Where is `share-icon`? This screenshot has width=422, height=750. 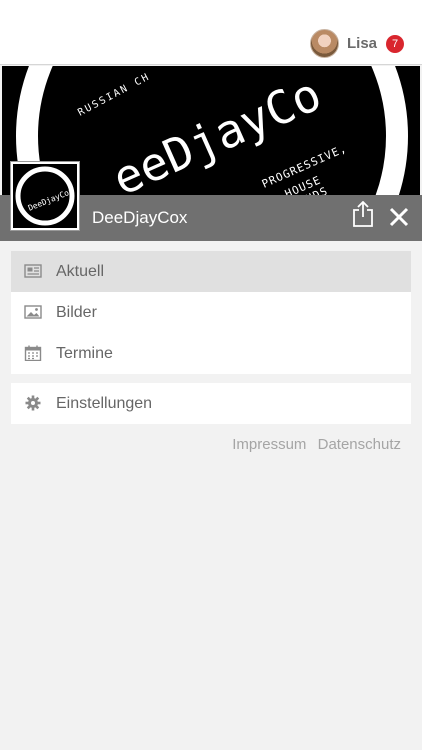 share-icon is located at coordinates (363, 213).